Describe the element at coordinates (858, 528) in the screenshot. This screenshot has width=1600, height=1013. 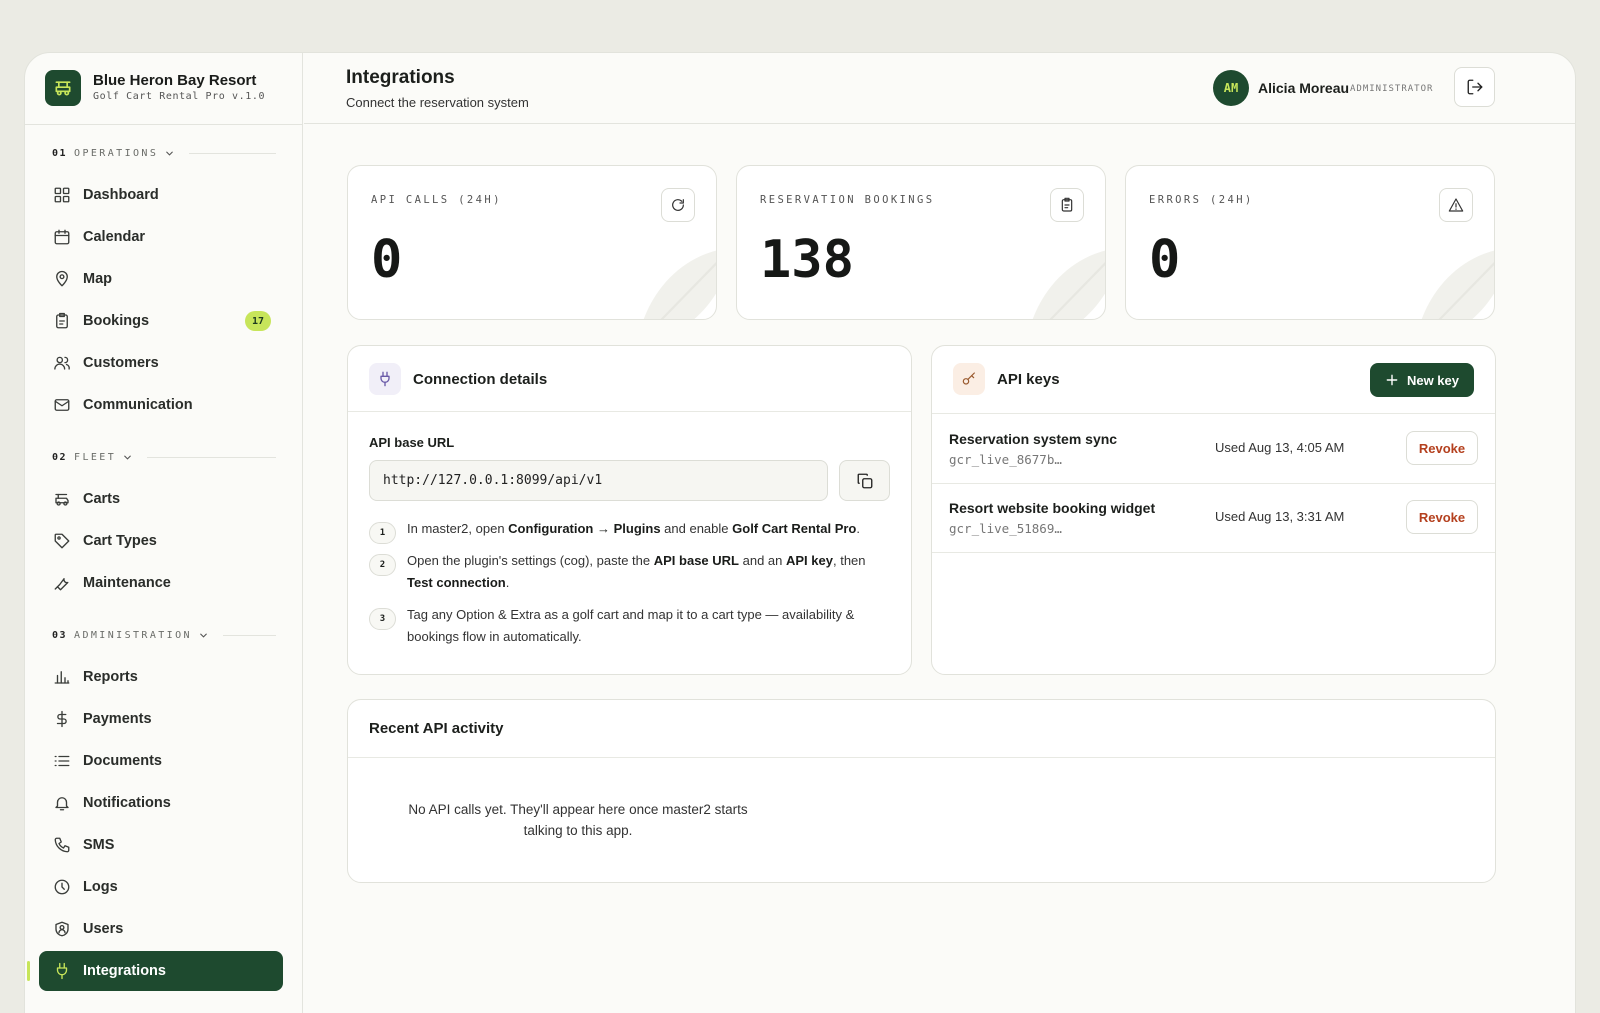
I see `step-text-part: .` at that location.